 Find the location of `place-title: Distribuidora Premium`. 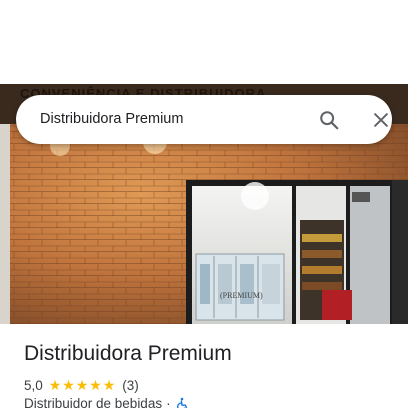

place-title: Distribuidora Premium is located at coordinates (128, 353).